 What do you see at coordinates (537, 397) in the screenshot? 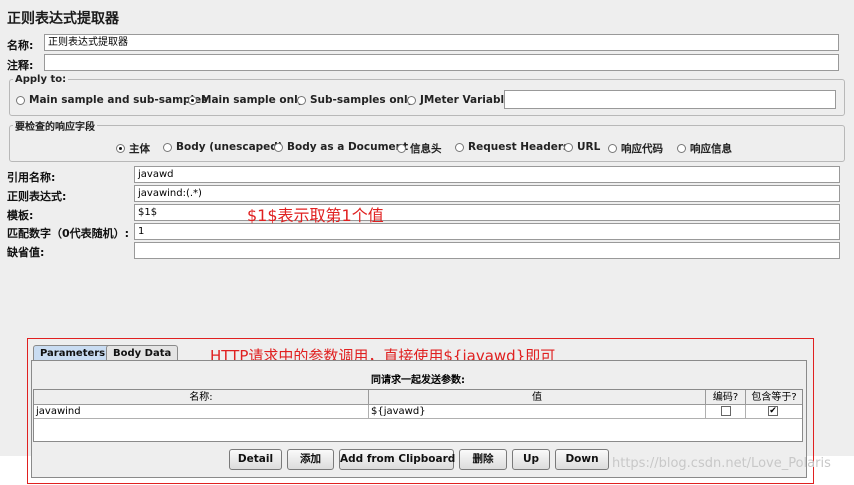
I see `column-header-value: 值` at bounding box center [537, 397].